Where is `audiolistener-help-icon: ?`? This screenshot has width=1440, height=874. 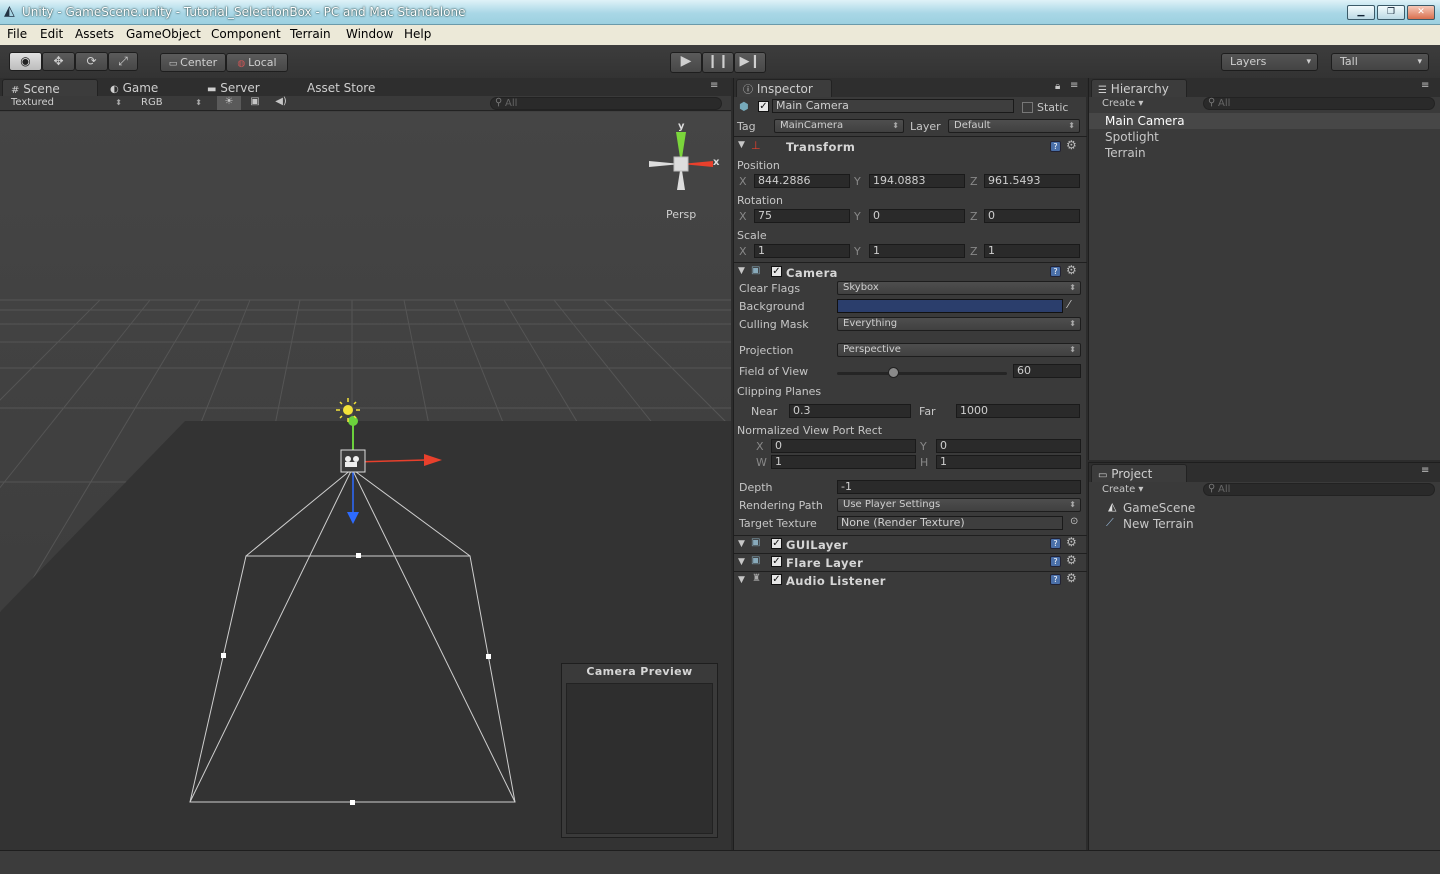 audiolistener-help-icon: ? is located at coordinates (1055, 579).